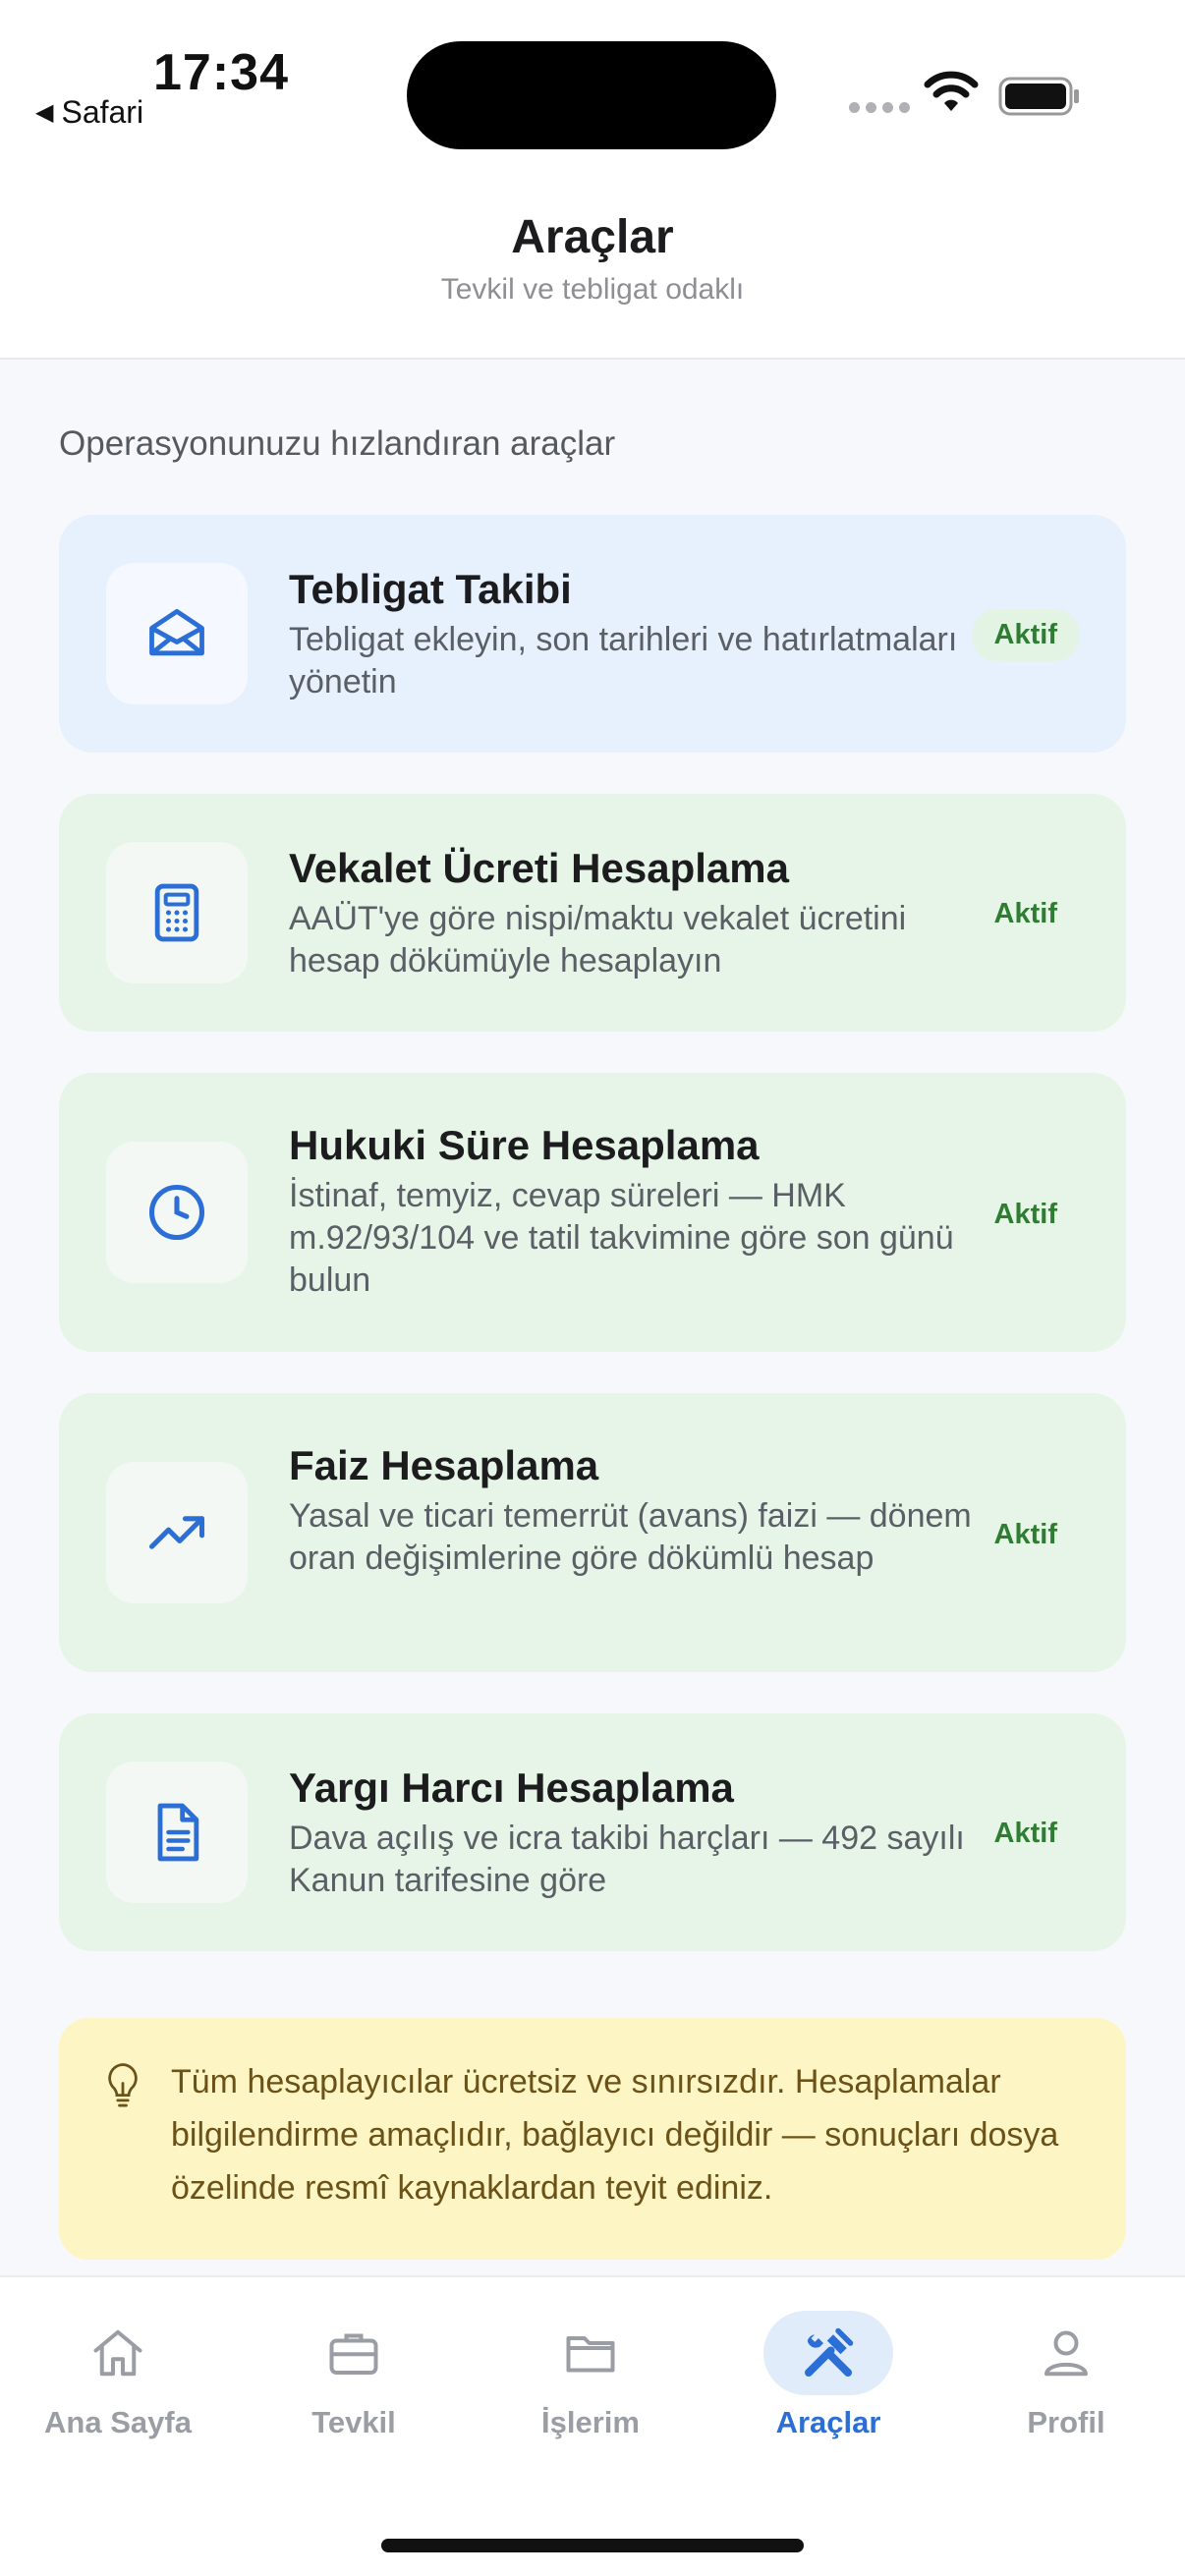 This screenshot has height=2576, width=1185. I want to click on status-time: 17:34, so click(221, 72).